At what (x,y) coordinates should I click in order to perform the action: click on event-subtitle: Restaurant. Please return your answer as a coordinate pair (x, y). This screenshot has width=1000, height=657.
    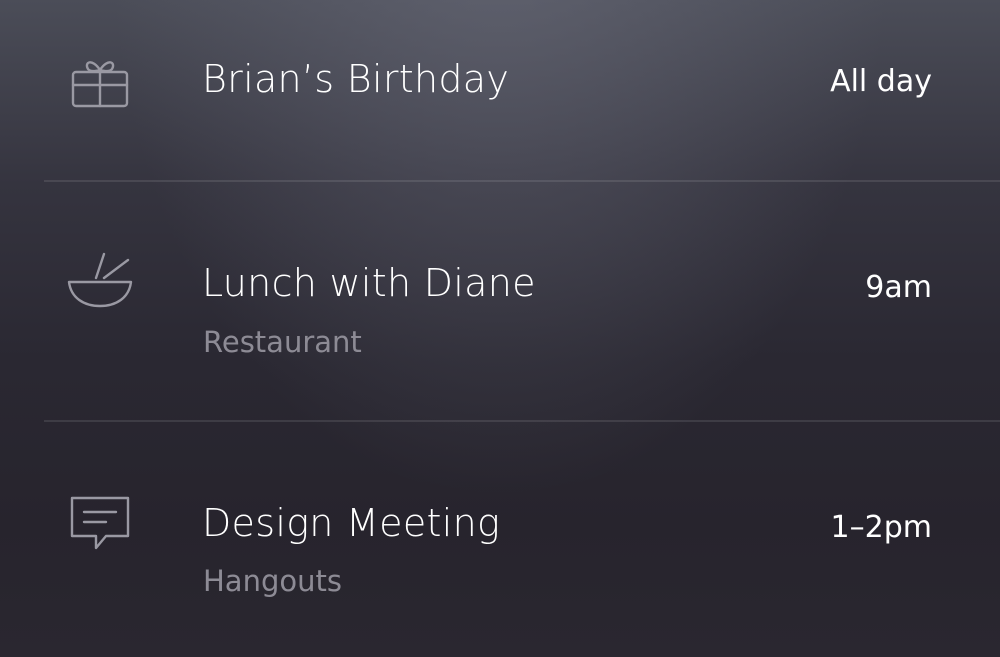
    Looking at the image, I should click on (282, 342).